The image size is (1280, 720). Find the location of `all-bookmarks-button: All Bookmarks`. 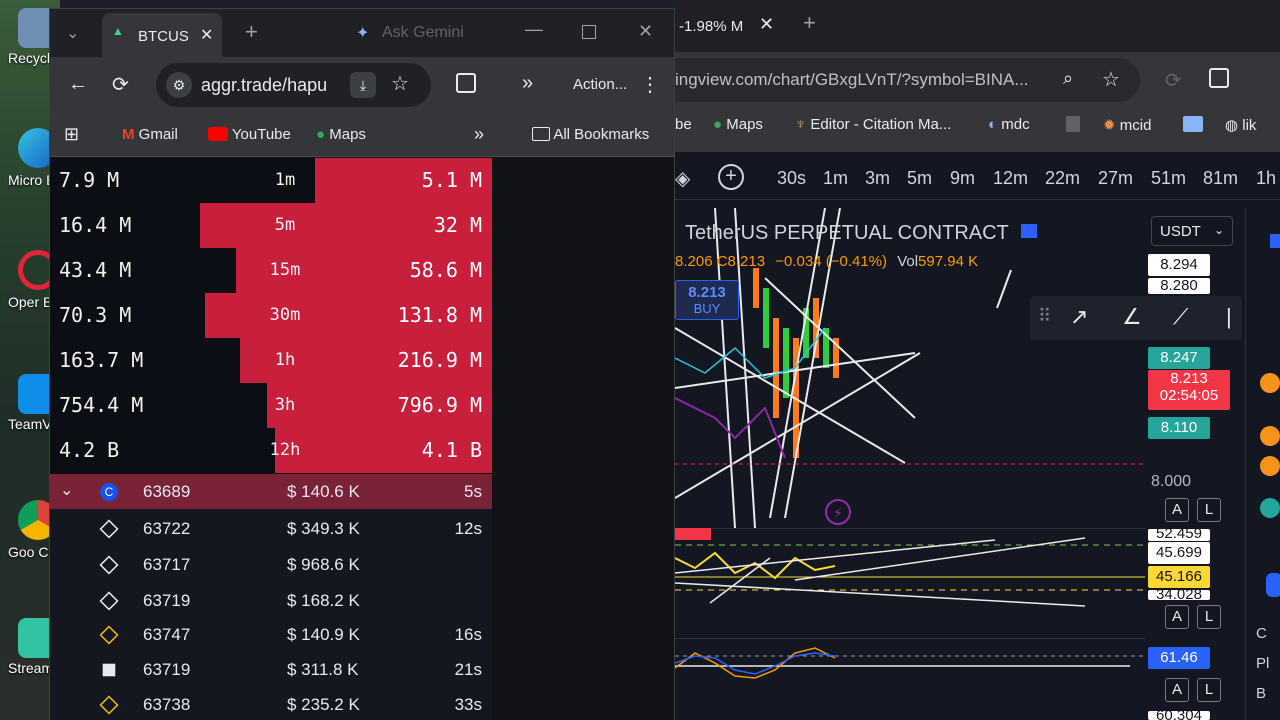

all-bookmarks-button: All Bookmarks is located at coordinates (590, 134).